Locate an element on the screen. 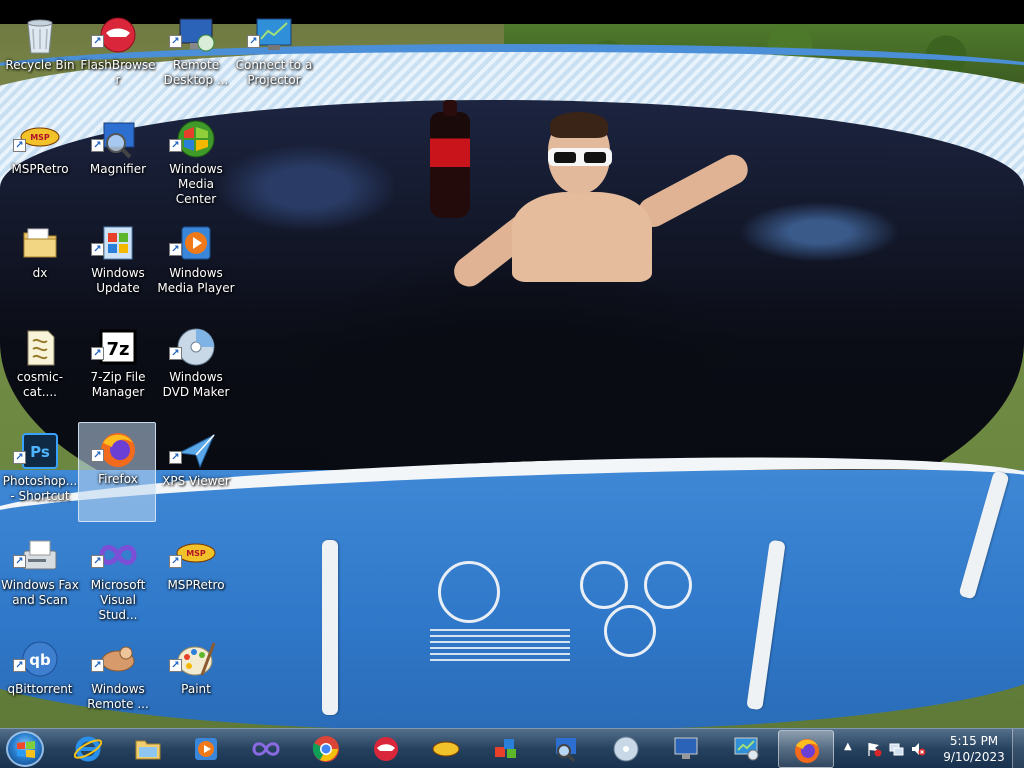 This screenshot has width=1024, height=768. windows-update-icon is located at coordinates (118, 243).